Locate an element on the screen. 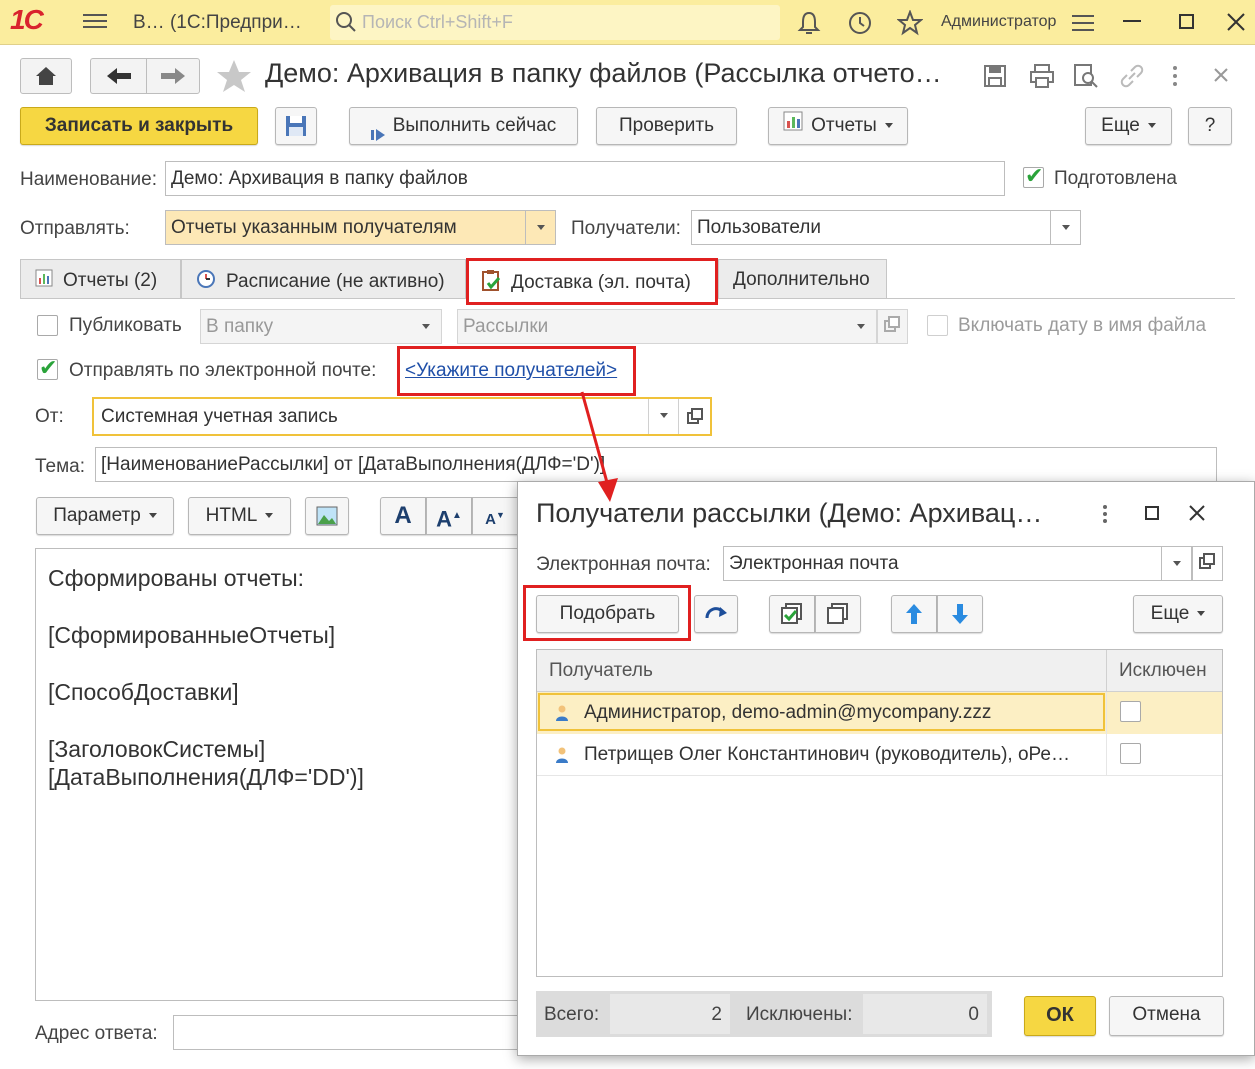  publish-target-value: Рассылки is located at coordinates (506, 326).